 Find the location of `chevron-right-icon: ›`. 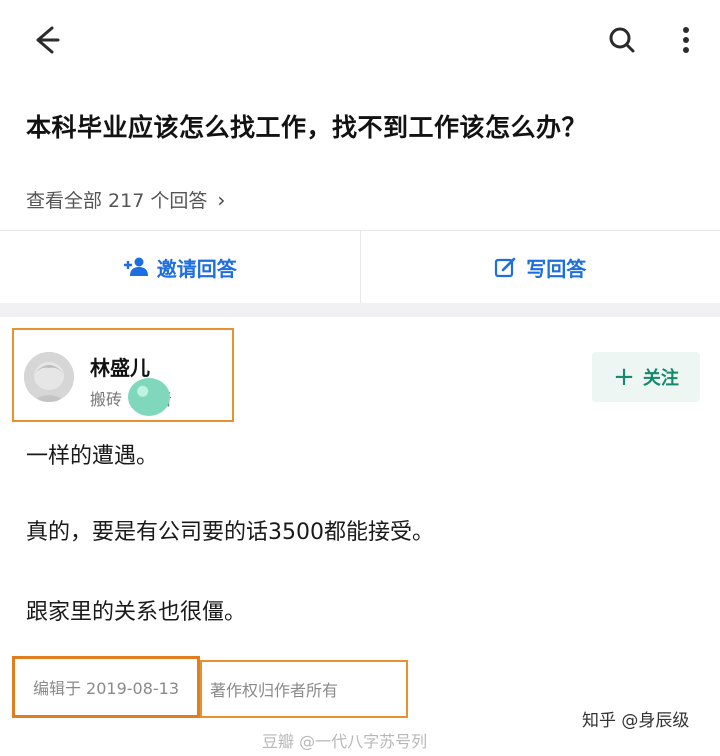

chevron-right-icon: › is located at coordinates (221, 199).